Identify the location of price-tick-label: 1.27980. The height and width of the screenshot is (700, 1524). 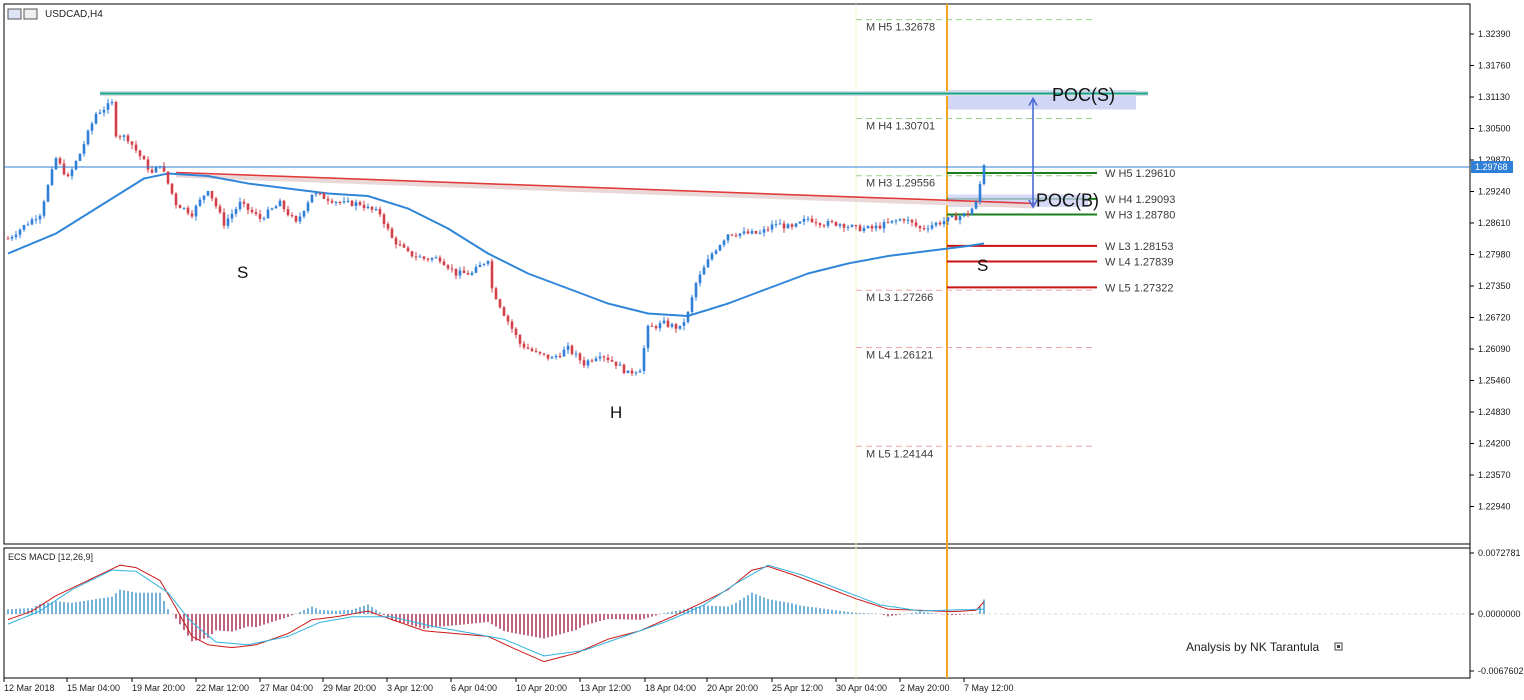
(1494, 255).